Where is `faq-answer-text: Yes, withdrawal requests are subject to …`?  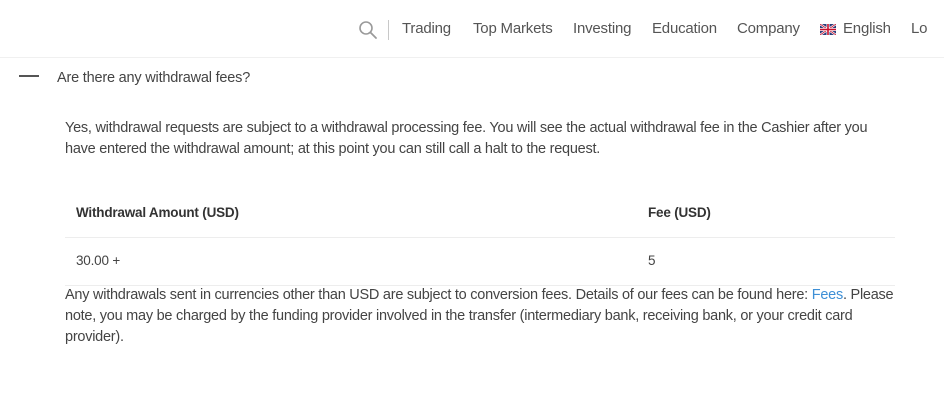 faq-answer-text: Yes, withdrawal requests are subject to … is located at coordinates (466, 138).